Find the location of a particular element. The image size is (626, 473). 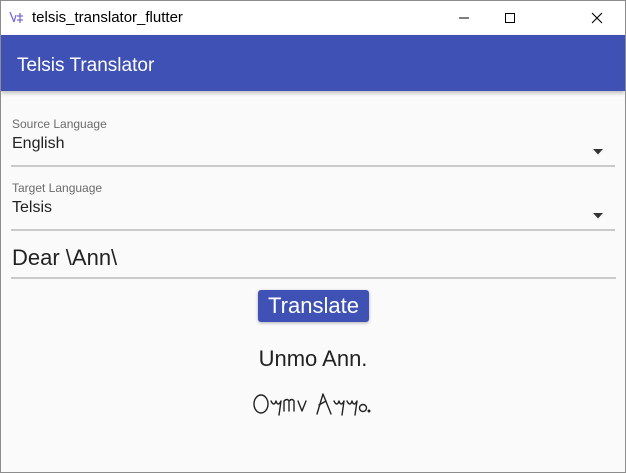

source-language-value: English is located at coordinates (38, 143).